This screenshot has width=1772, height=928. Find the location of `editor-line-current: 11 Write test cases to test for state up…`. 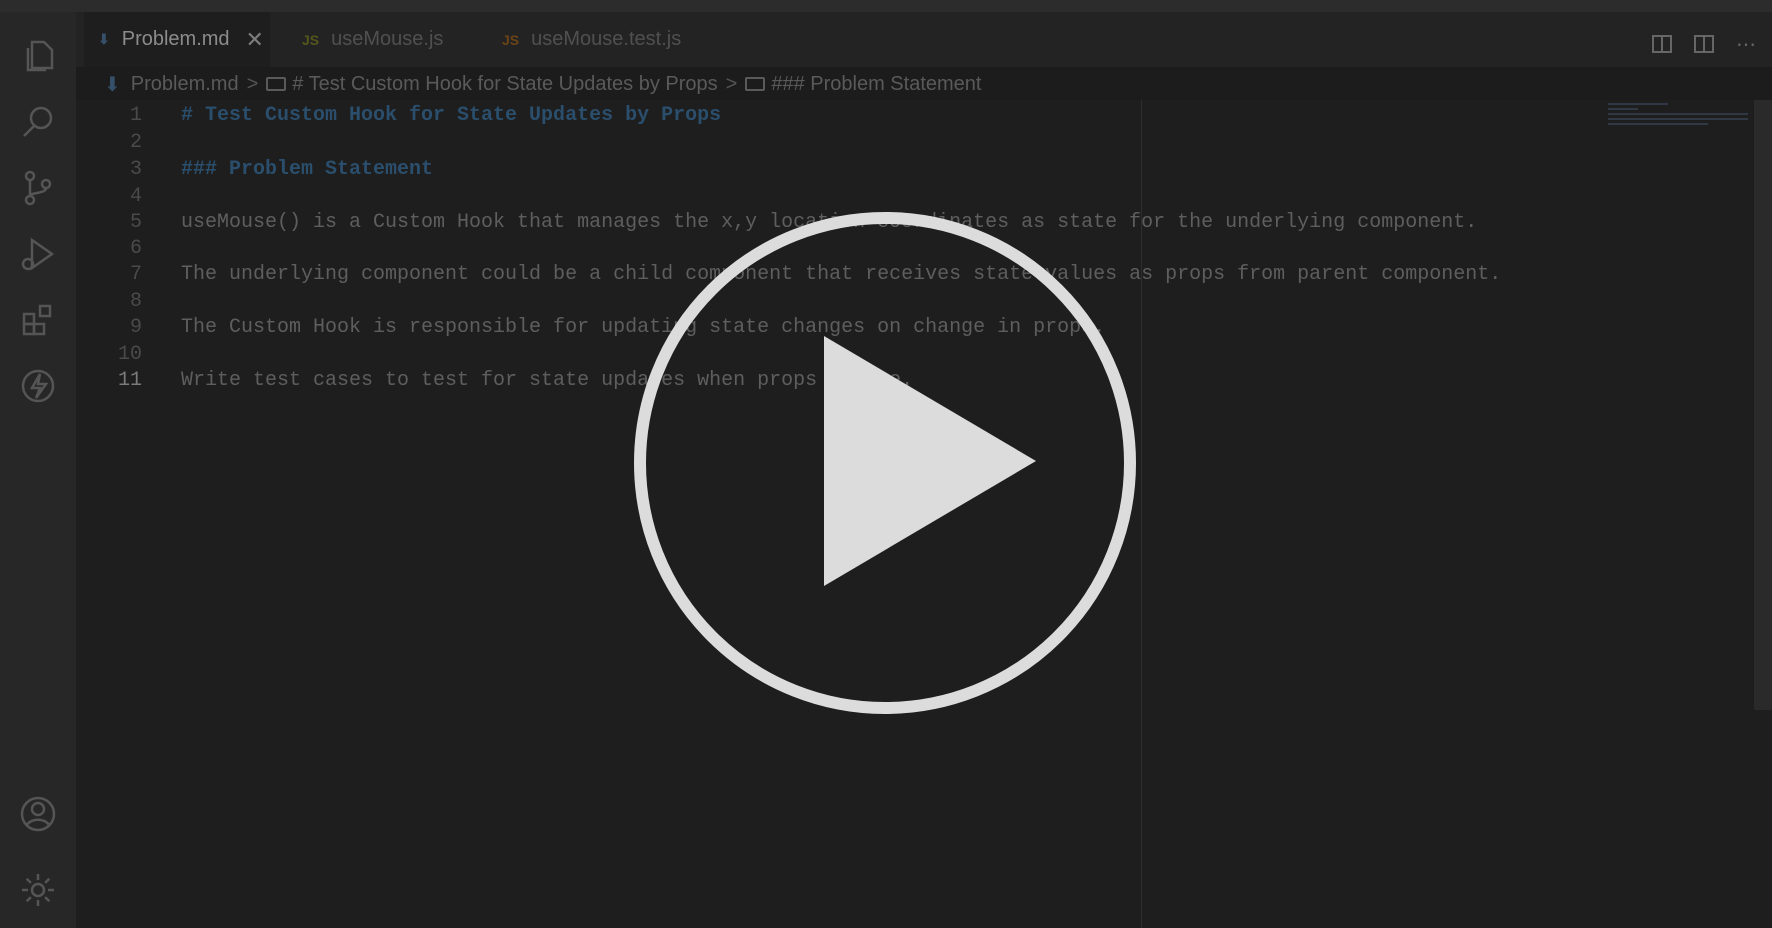

editor-line-current: 11 Write test cases to test for state up… is located at coordinates (494, 380).